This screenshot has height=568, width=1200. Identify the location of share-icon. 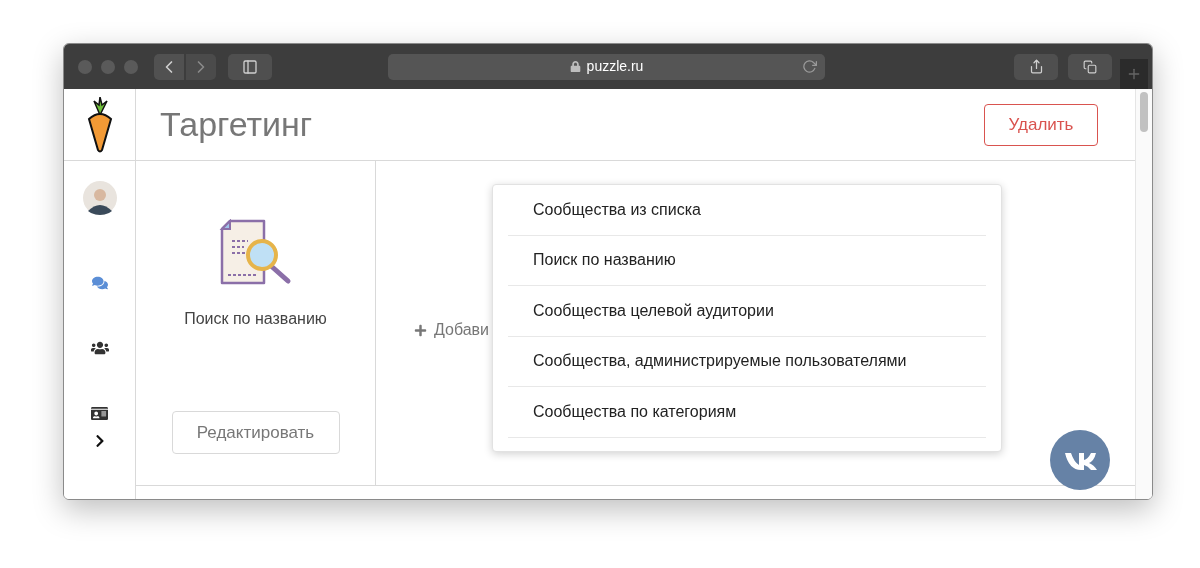
(1036, 66).